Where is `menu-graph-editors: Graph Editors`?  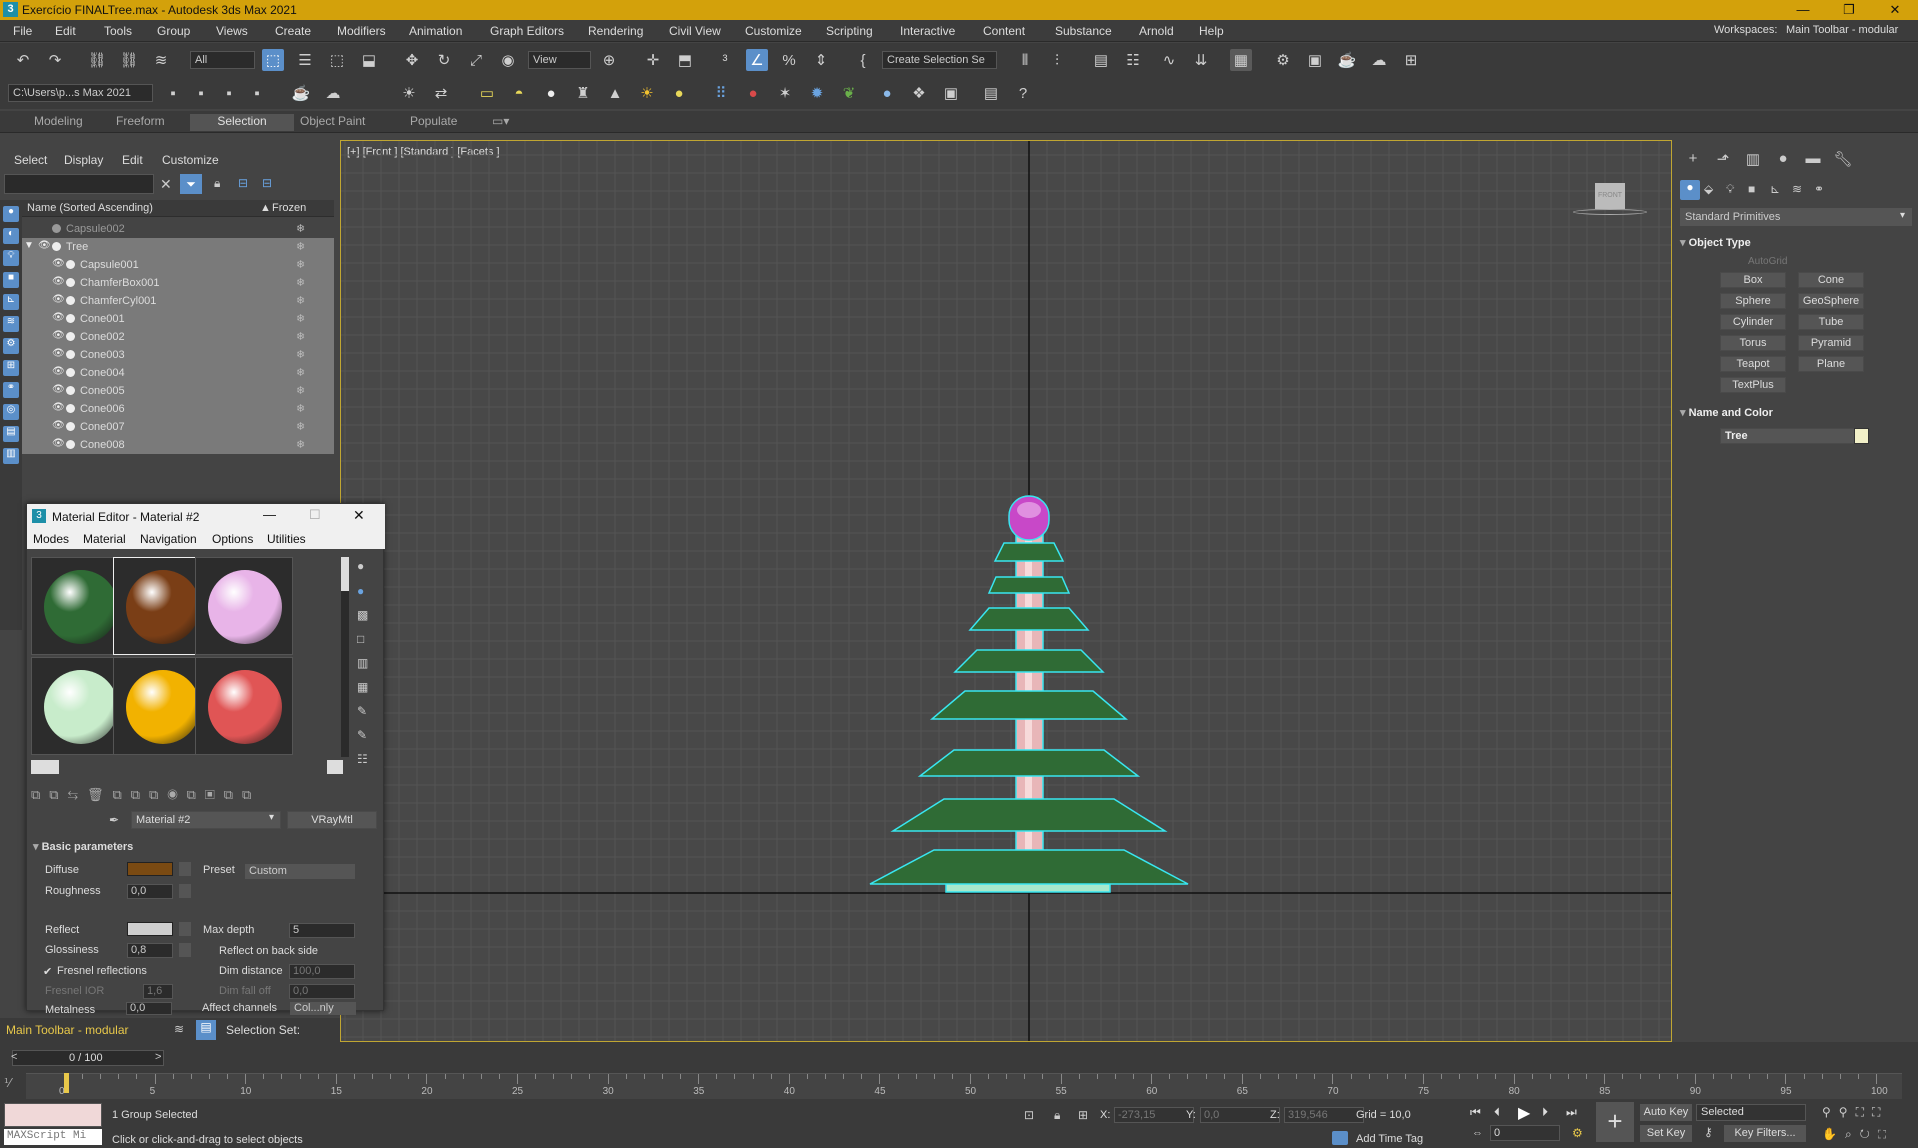 menu-graph-editors: Graph Editors is located at coordinates (527, 31).